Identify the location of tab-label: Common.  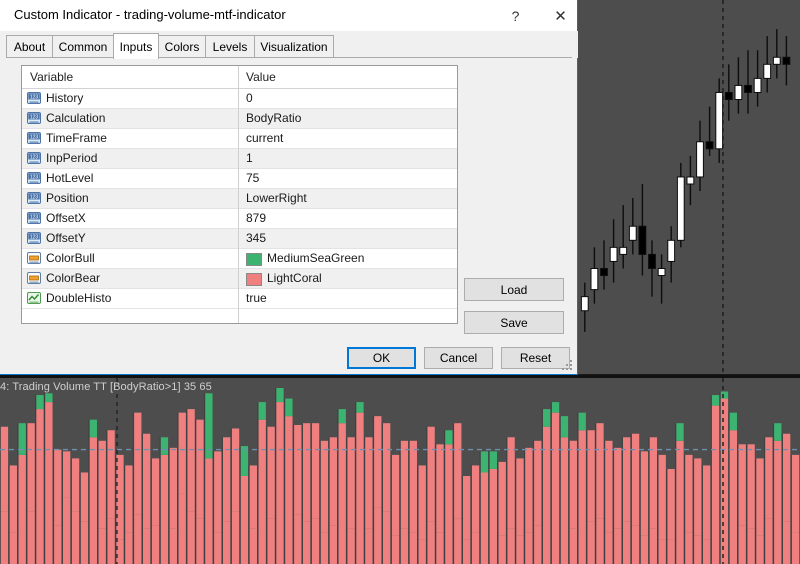
(83, 47).